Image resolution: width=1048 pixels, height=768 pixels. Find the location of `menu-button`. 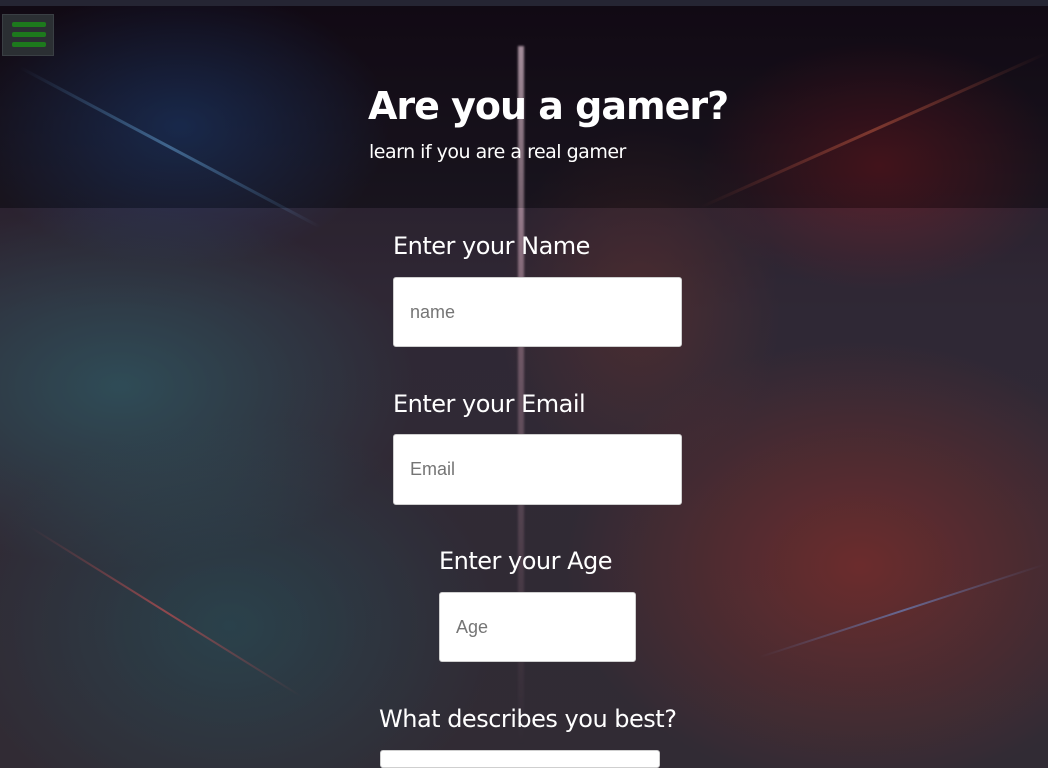

menu-button is located at coordinates (28, 35).